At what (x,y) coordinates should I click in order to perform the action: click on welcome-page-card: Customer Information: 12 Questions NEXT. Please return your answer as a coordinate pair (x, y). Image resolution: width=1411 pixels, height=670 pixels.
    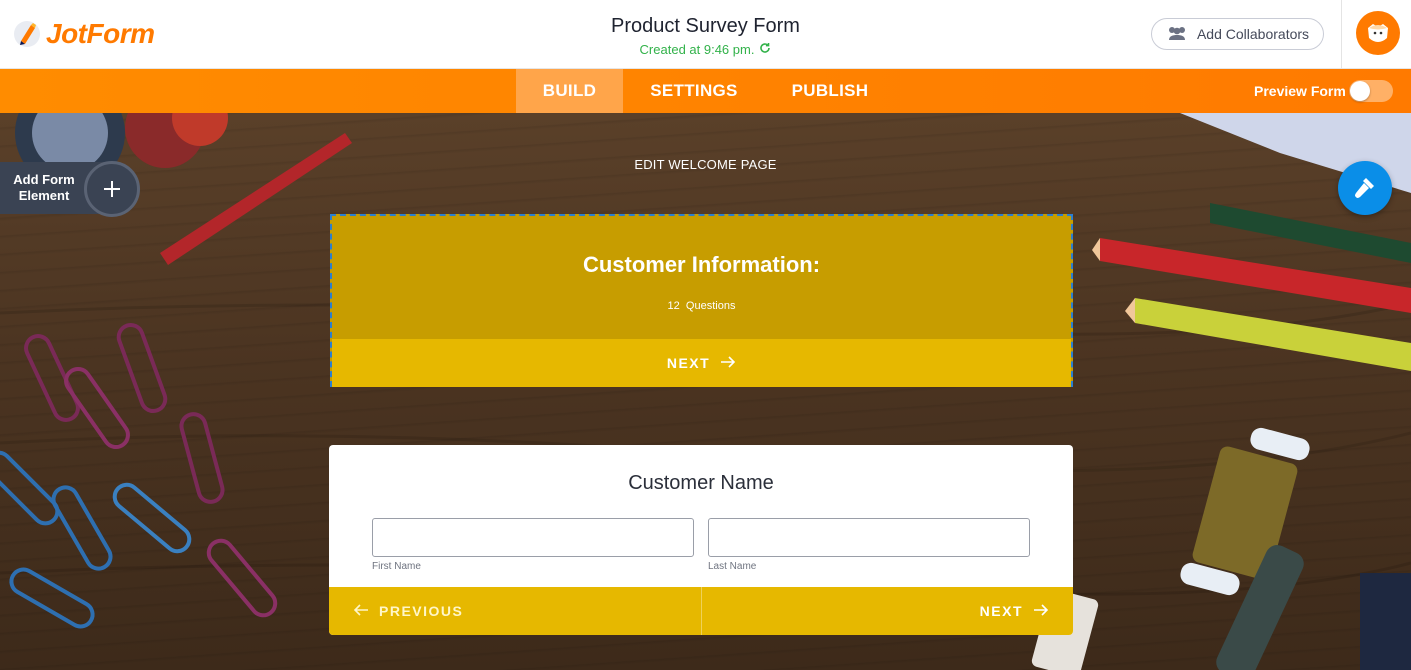
    Looking at the image, I should click on (701, 300).